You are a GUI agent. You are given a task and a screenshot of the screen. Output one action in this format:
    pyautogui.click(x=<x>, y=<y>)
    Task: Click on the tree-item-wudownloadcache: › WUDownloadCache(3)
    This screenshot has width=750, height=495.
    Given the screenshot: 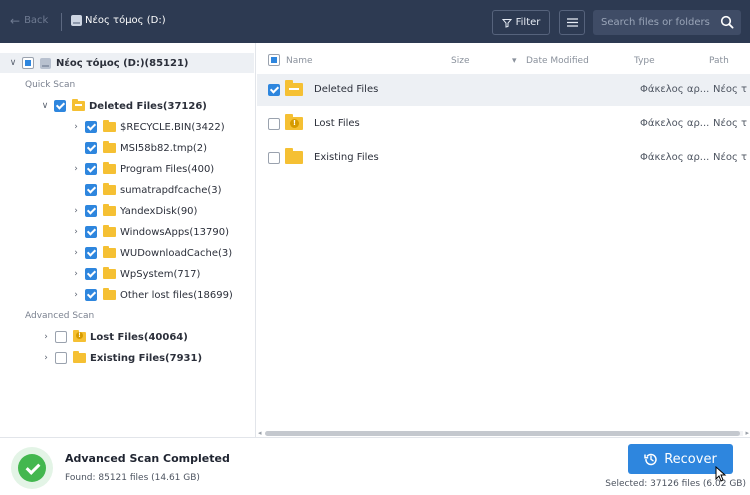 What is the action you would take?
    pyautogui.click(x=151, y=253)
    